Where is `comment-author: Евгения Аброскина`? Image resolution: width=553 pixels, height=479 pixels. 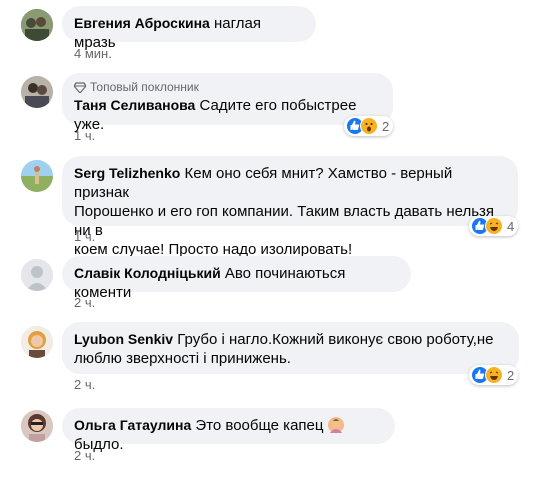 comment-author: Евгения Аброскина is located at coordinates (142, 23).